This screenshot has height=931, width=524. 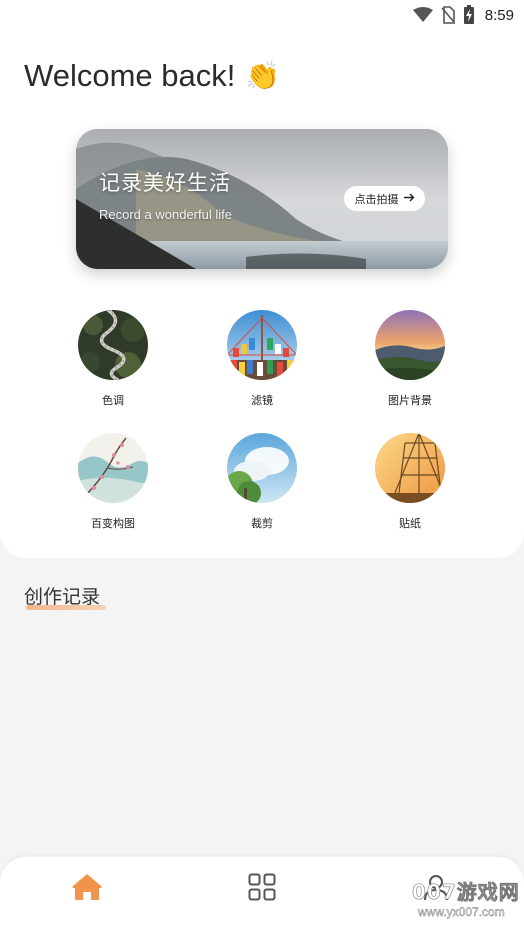 What do you see at coordinates (262, 15) in the screenshot?
I see `status-bar: 8:59` at bounding box center [262, 15].